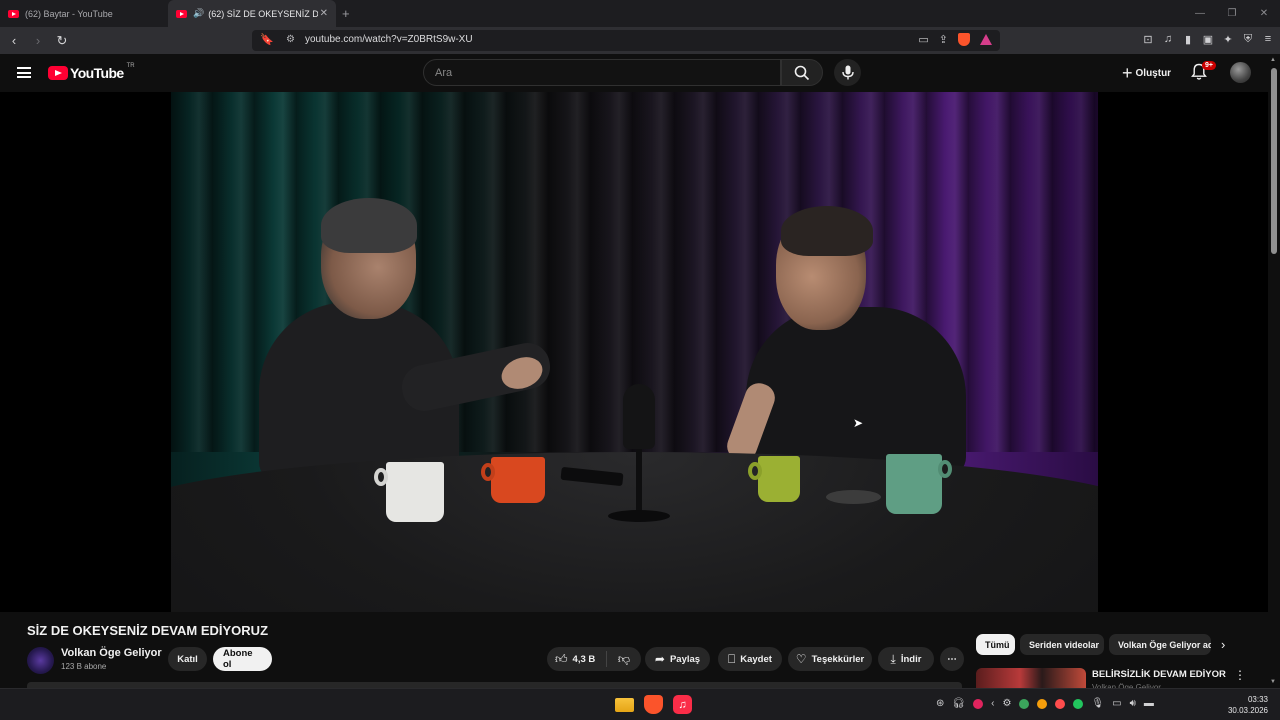  Describe the element at coordinates (1248, 39) in the screenshot. I see `vpn-icon: ⛨` at that location.